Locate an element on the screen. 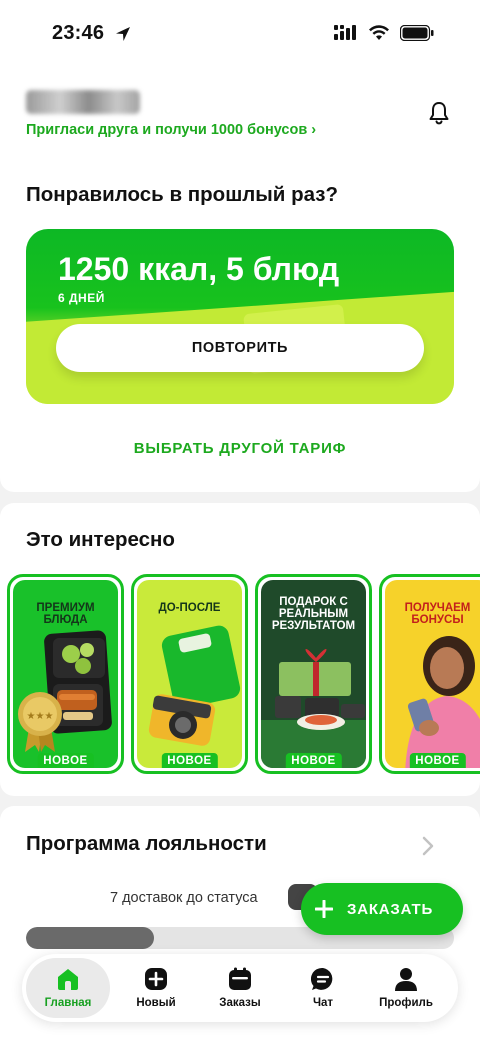  story-card-bonuses: ПОЛУЧАЕМ БОНУСЫ НОВОЕ is located at coordinates (429, 674).